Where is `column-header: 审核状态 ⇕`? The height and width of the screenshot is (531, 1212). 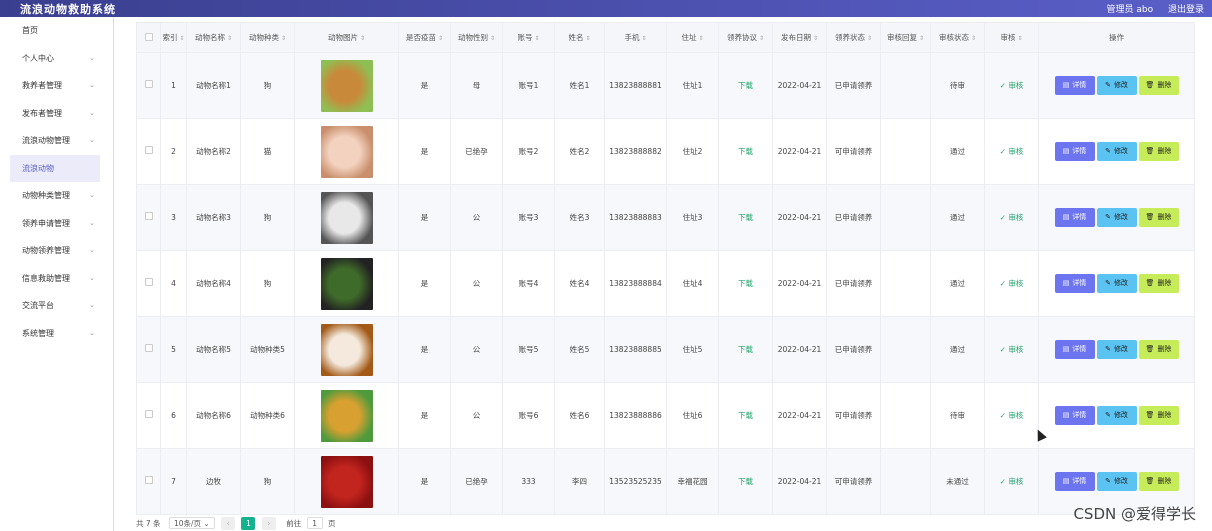
column-header: 审核状态 ⇕ is located at coordinates (957, 37).